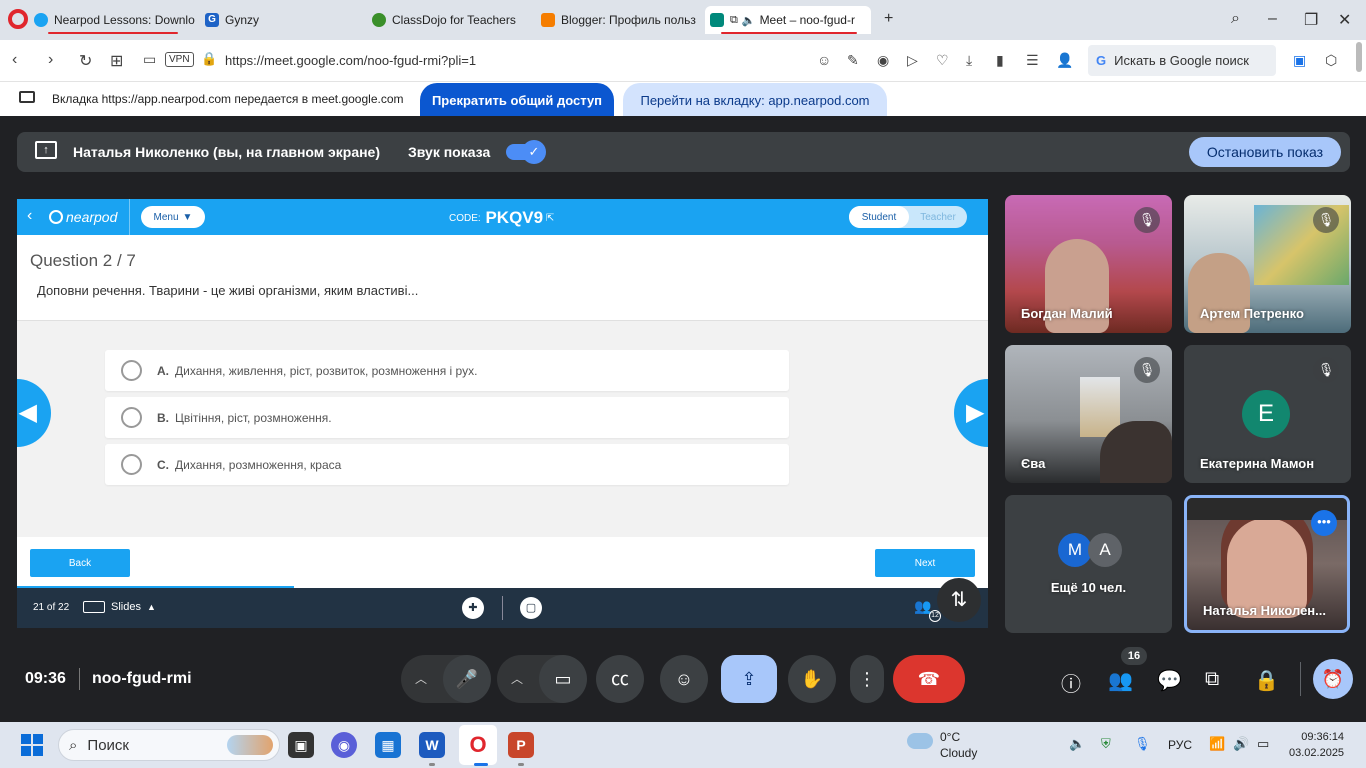 The height and width of the screenshot is (768, 1366). I want to click on more-participants-tile: M A Ещё 10 чел., so click(1088, 564).